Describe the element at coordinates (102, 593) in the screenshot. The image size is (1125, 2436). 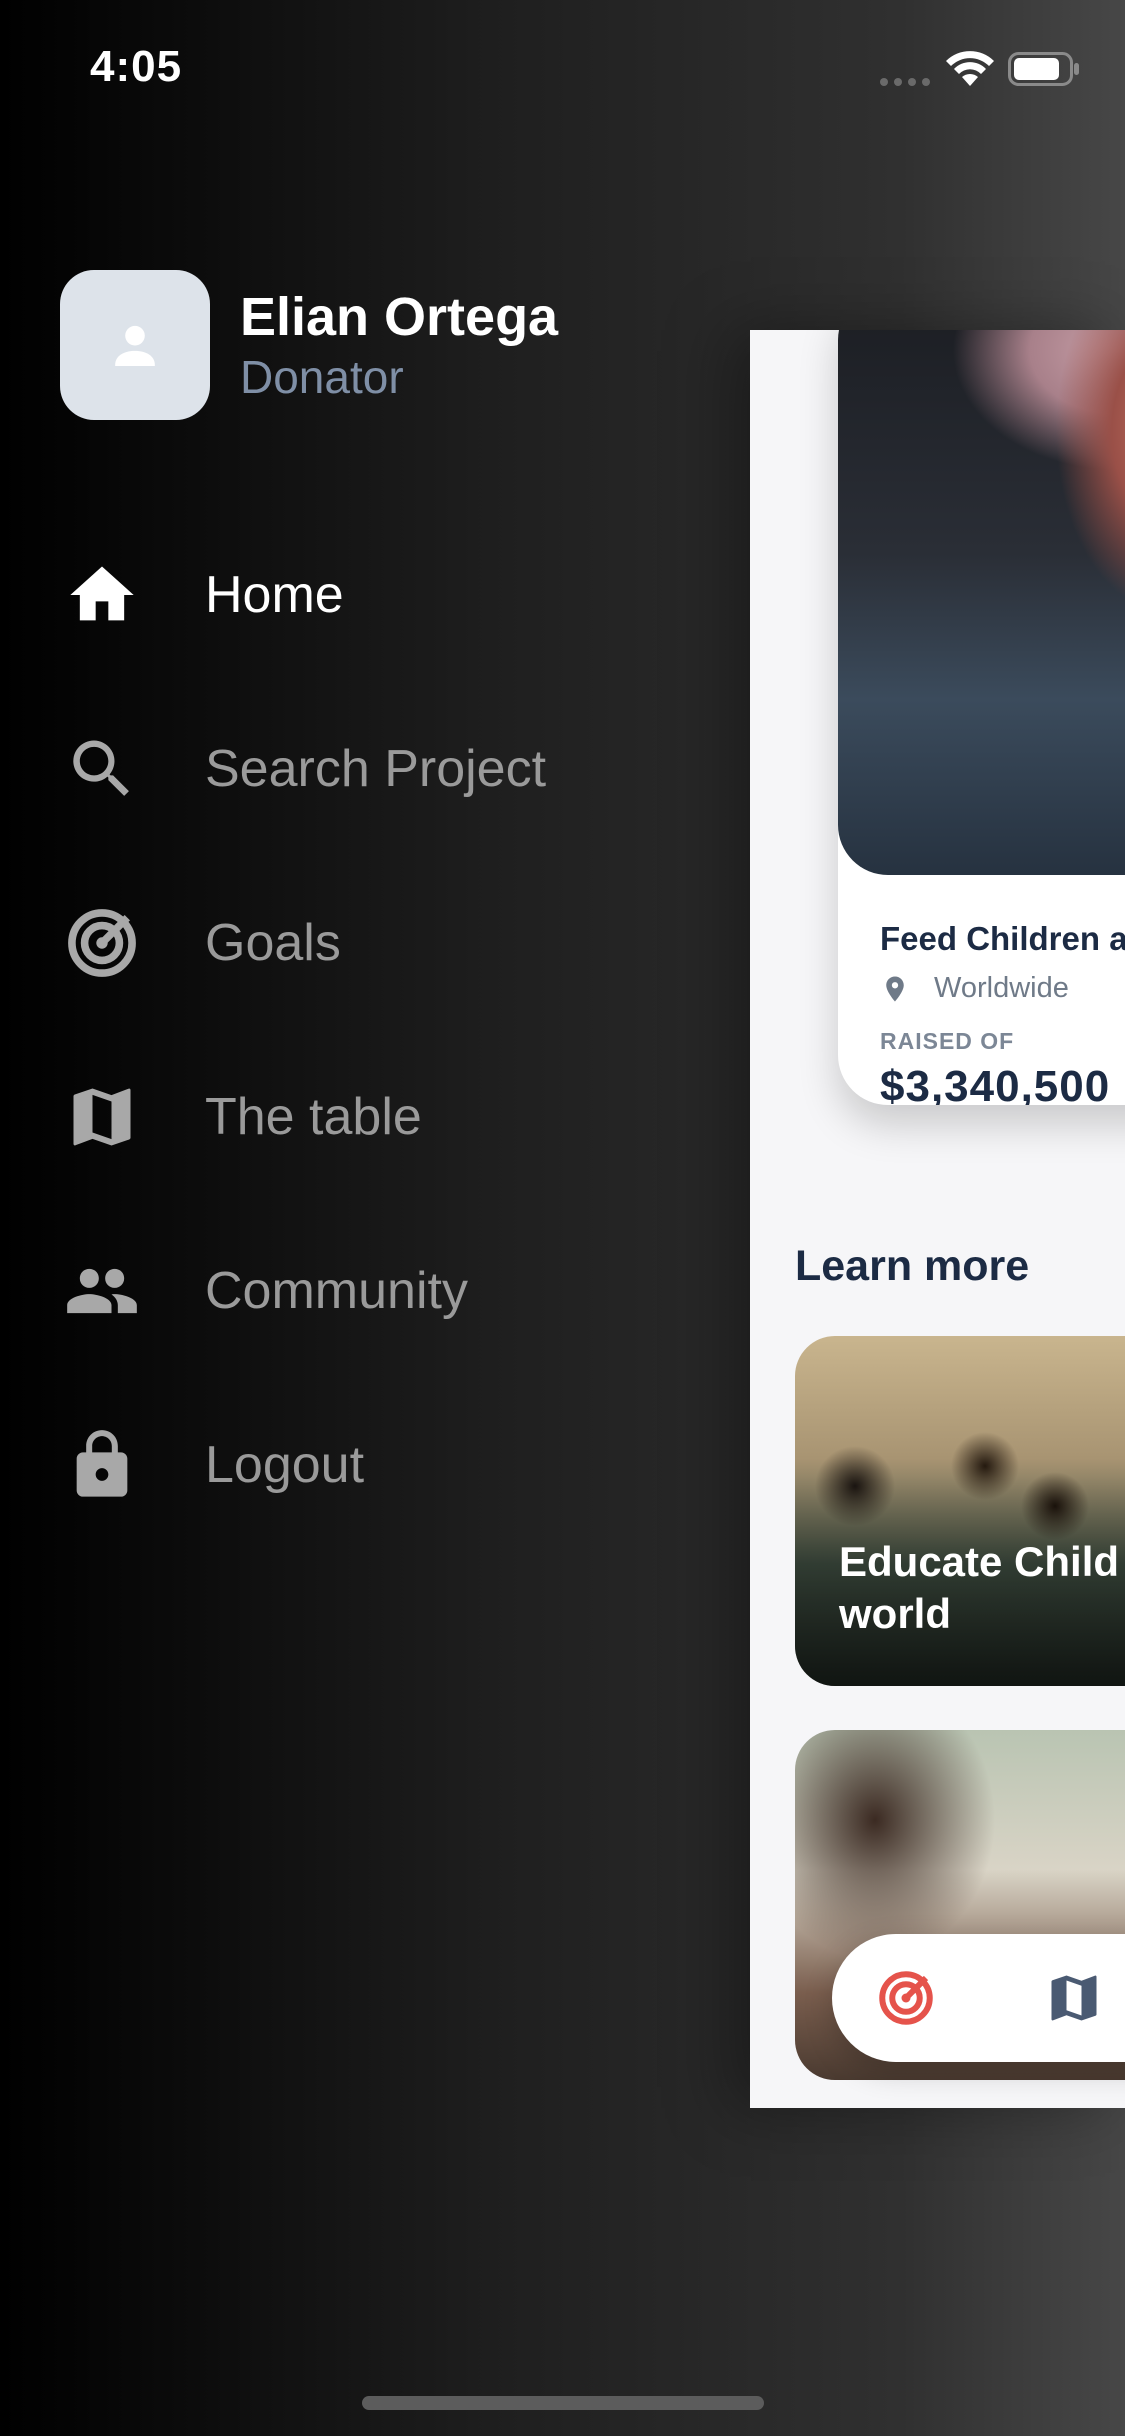
I see `home-icon` at that location.